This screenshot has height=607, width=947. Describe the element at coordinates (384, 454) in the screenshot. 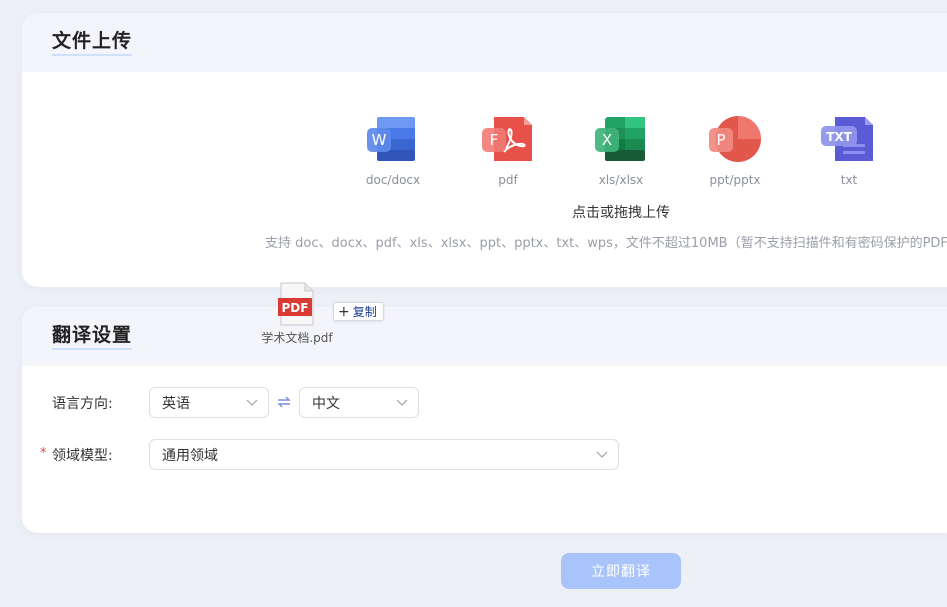

I see `domain-model-select: 通用领域` at that location.